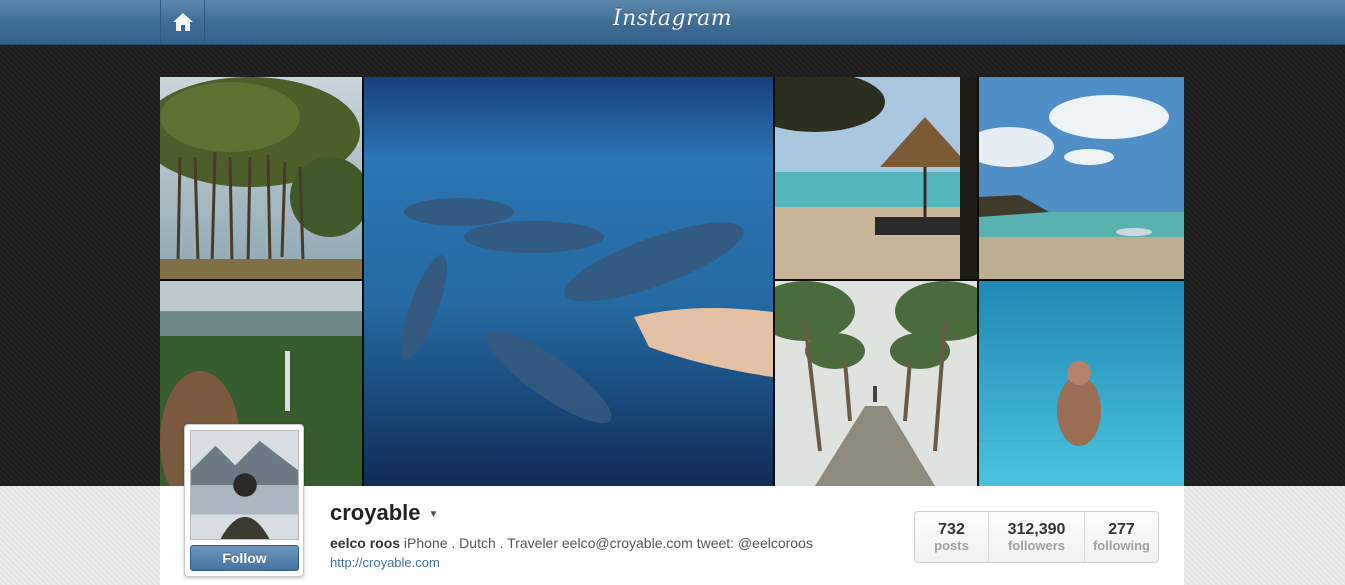 The width and height of the screenshot is (1345, 585). I want to click on photo-banyan-trees, so click(261, 178).